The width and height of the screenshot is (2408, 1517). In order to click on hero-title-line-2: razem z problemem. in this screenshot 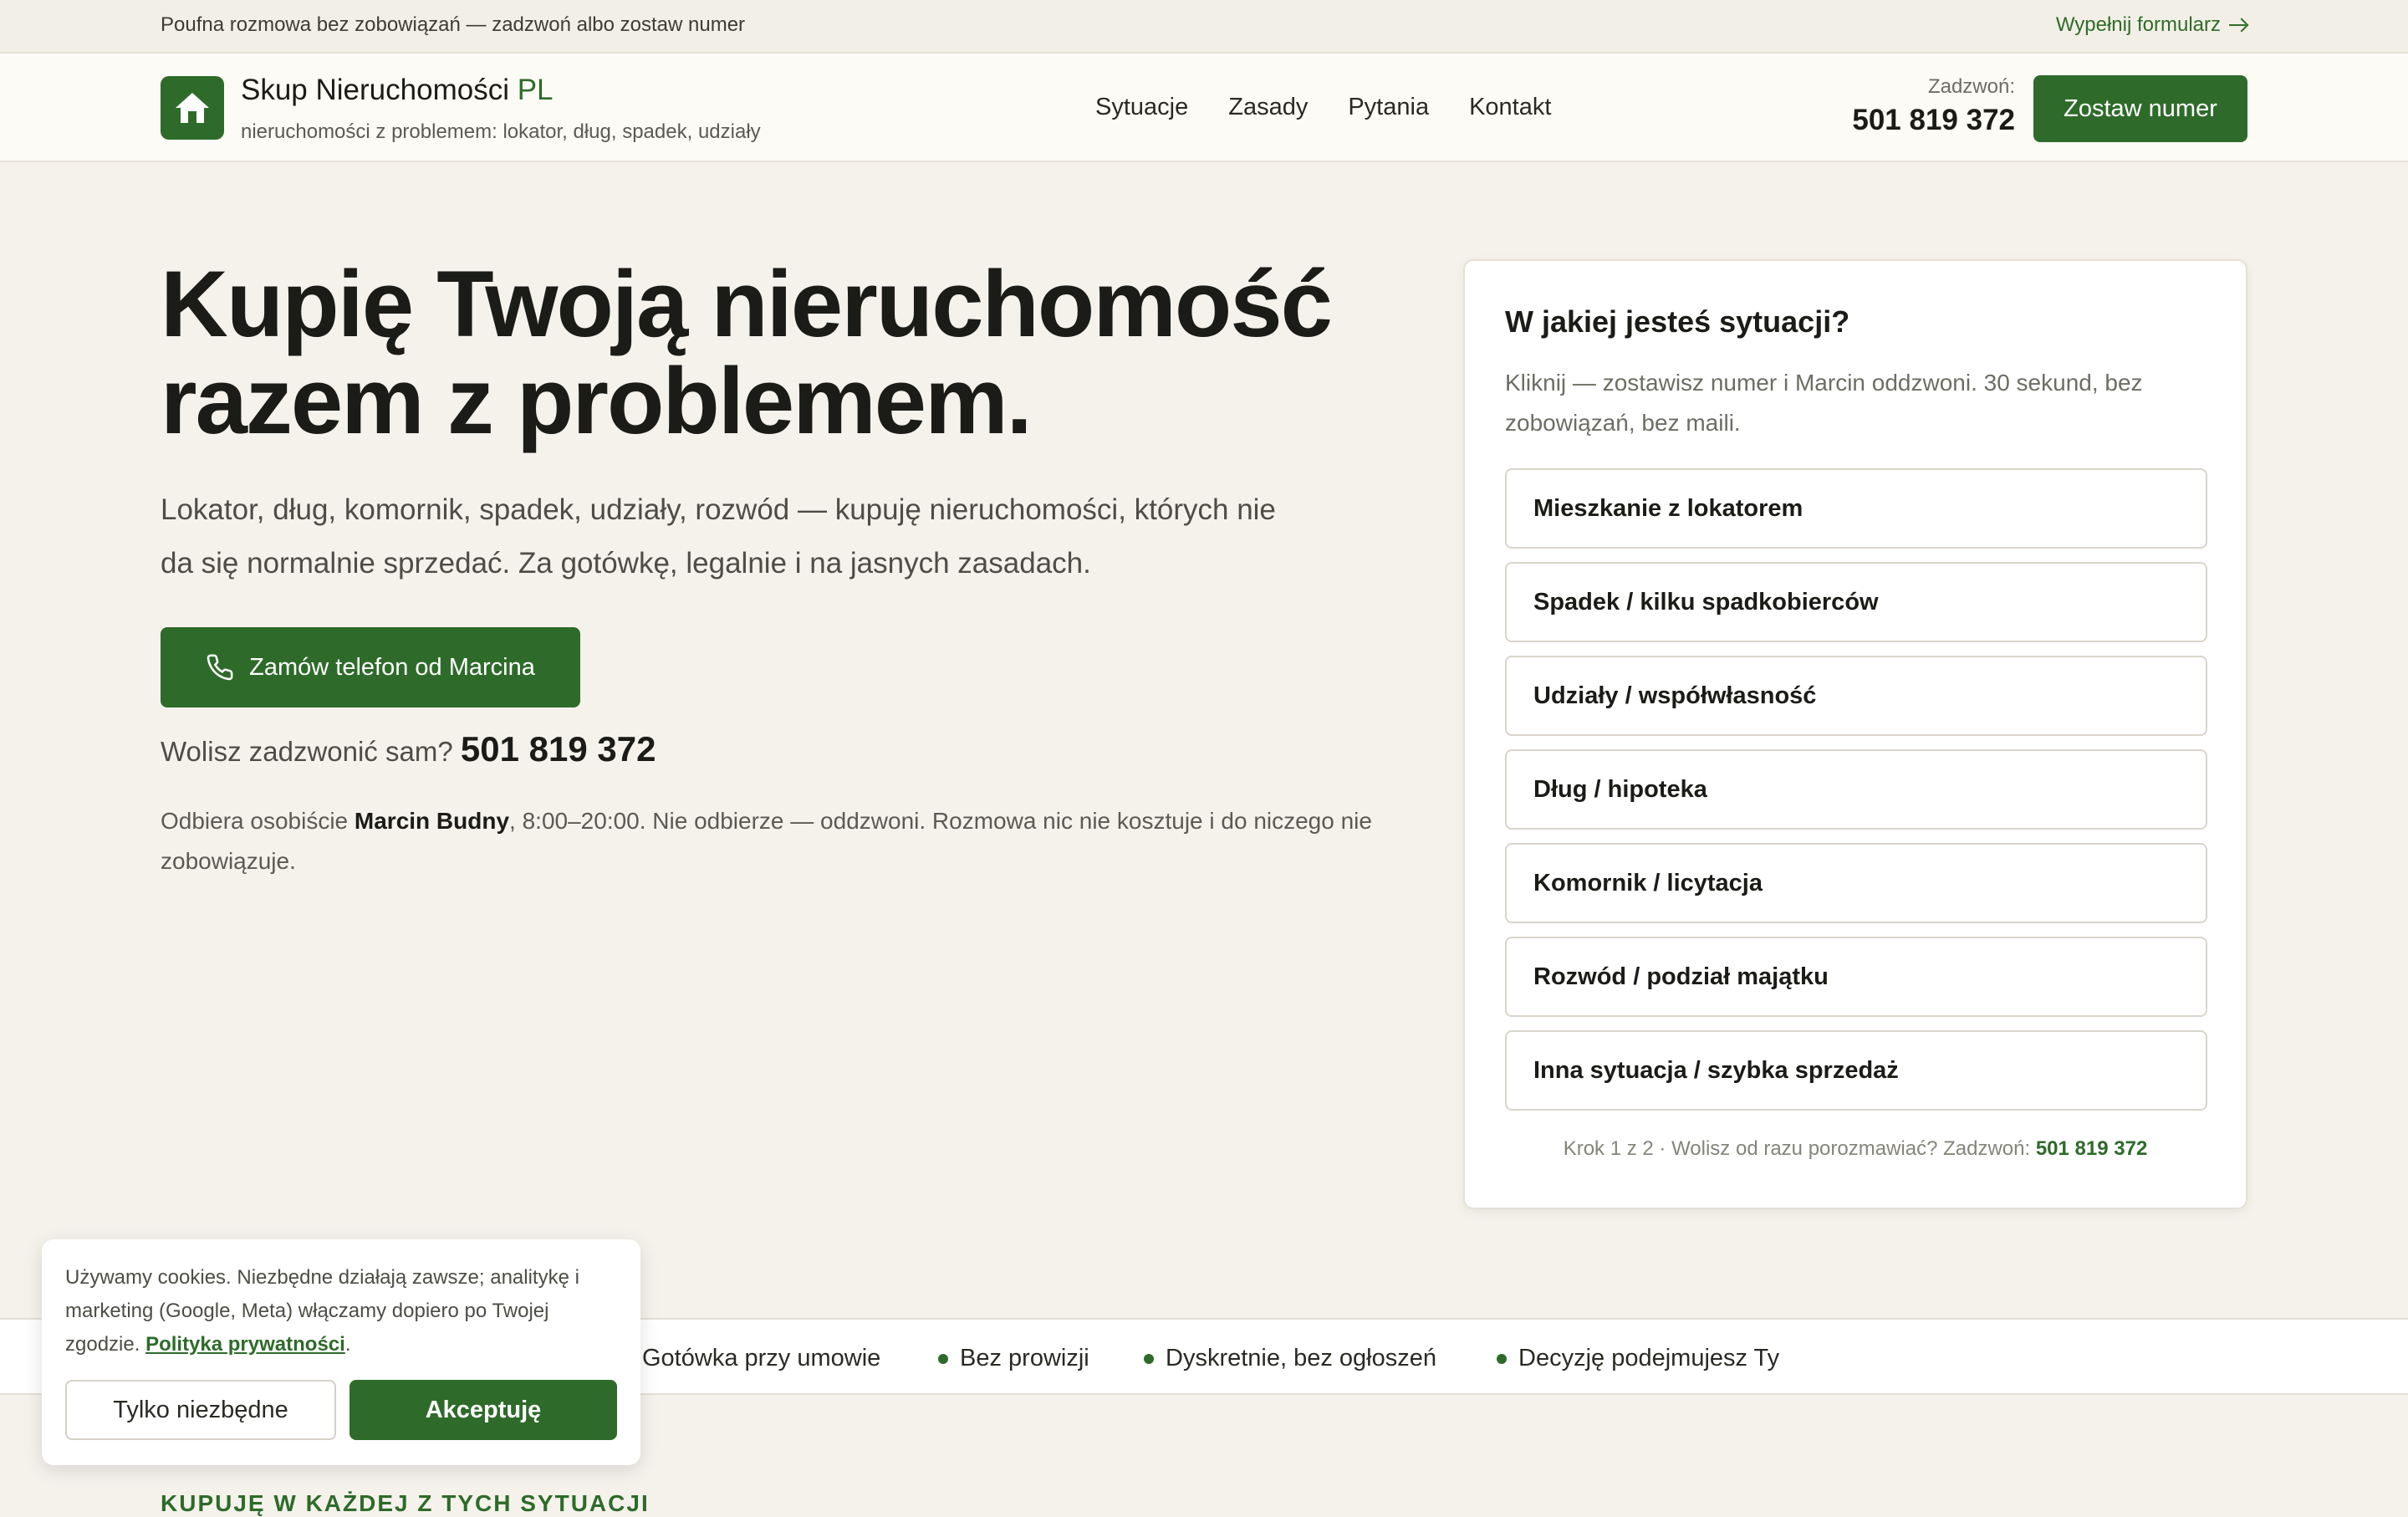, I will do `click(597, 401)`.